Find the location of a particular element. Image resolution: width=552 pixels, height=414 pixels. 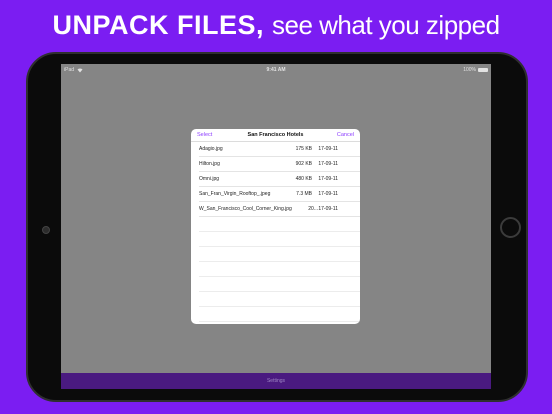

headline: UNPACK FILES, see what you zipped is located at coordinates (276, 25).